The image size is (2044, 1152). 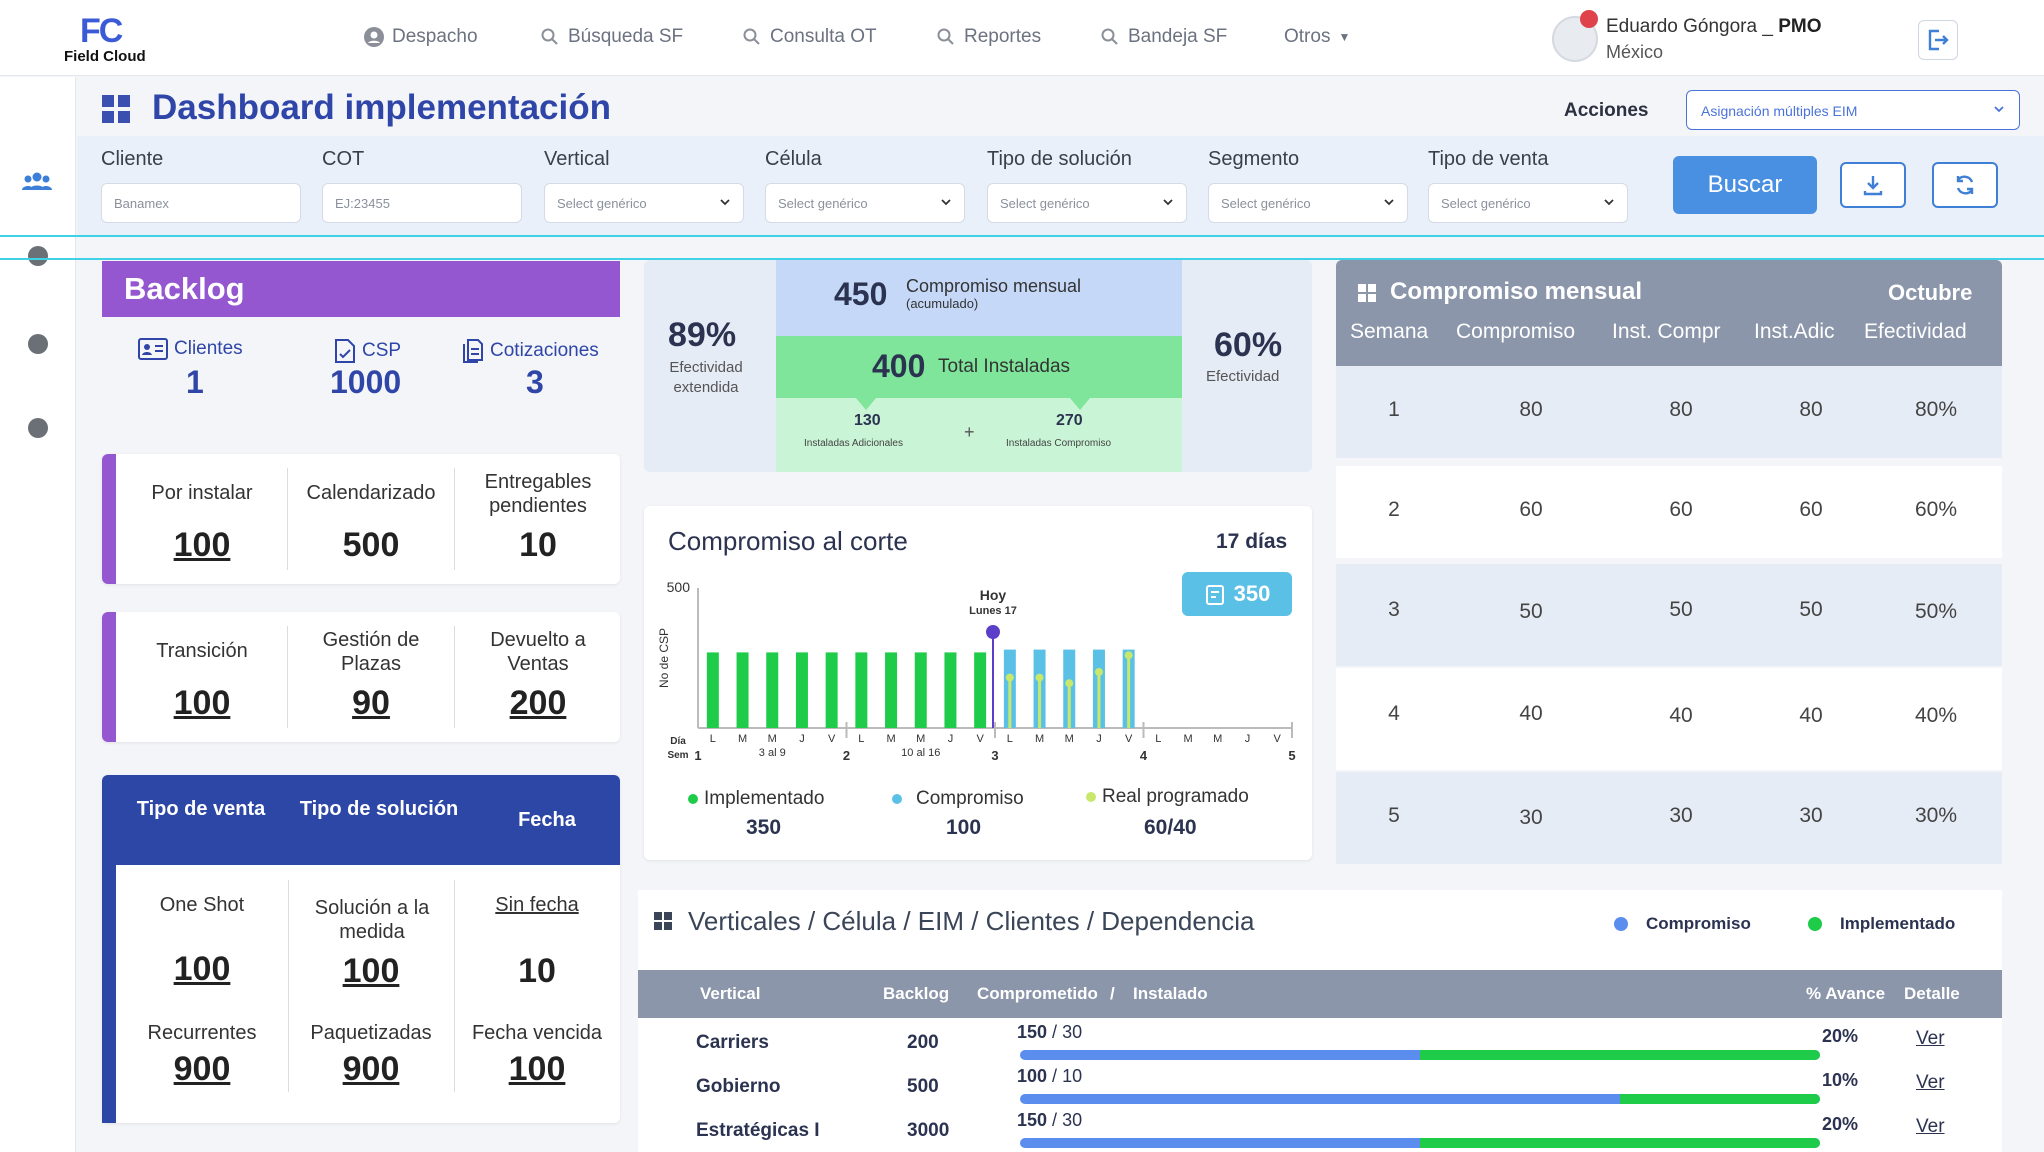 What do you see at coordinates (1168, 202) in the screenshot?
I see `chevron-down-icon` at bounding box center [1168, 202].